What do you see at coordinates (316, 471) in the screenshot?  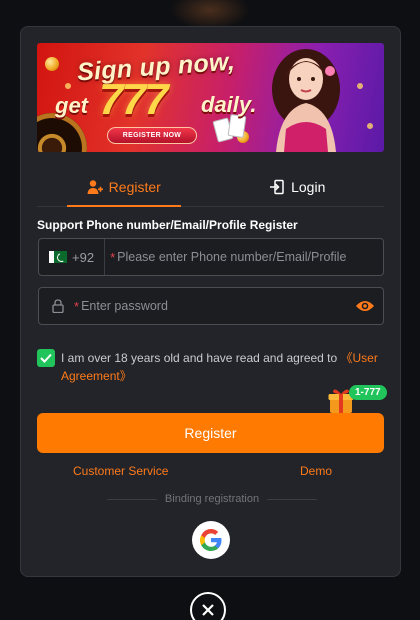 I see `demo-link: Demo` at bounding box center [316, 471].